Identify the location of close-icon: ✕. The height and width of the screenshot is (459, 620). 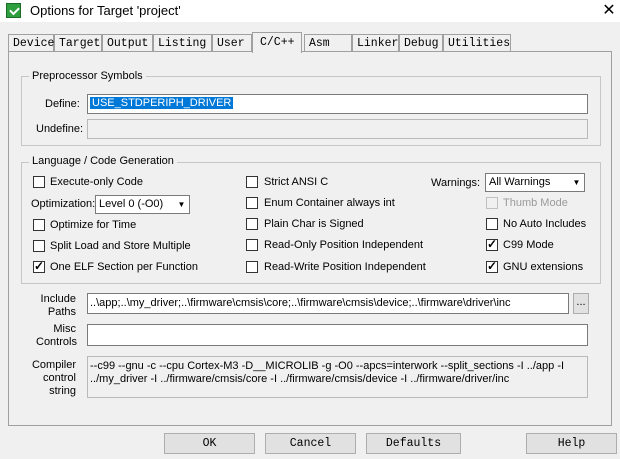
(609, 10).